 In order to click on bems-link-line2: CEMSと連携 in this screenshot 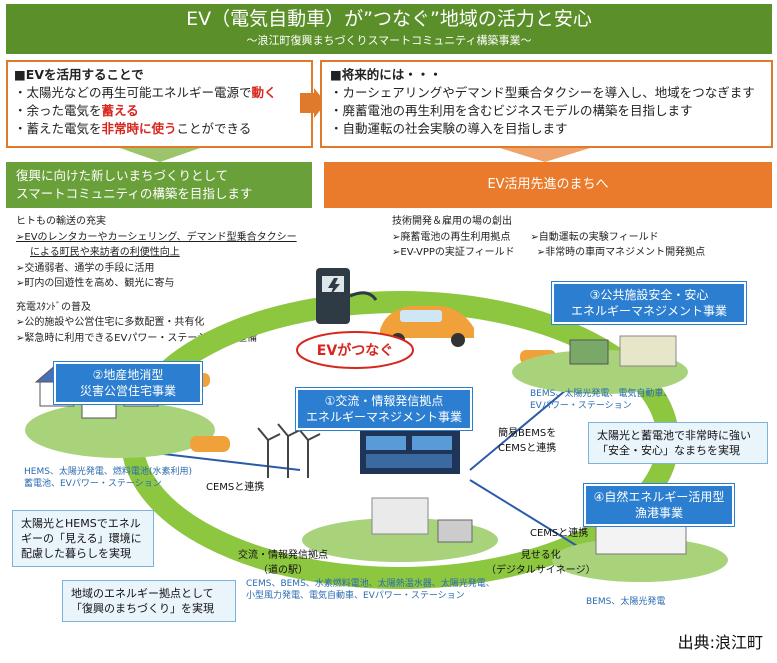, I will do `click(527, 448)`.